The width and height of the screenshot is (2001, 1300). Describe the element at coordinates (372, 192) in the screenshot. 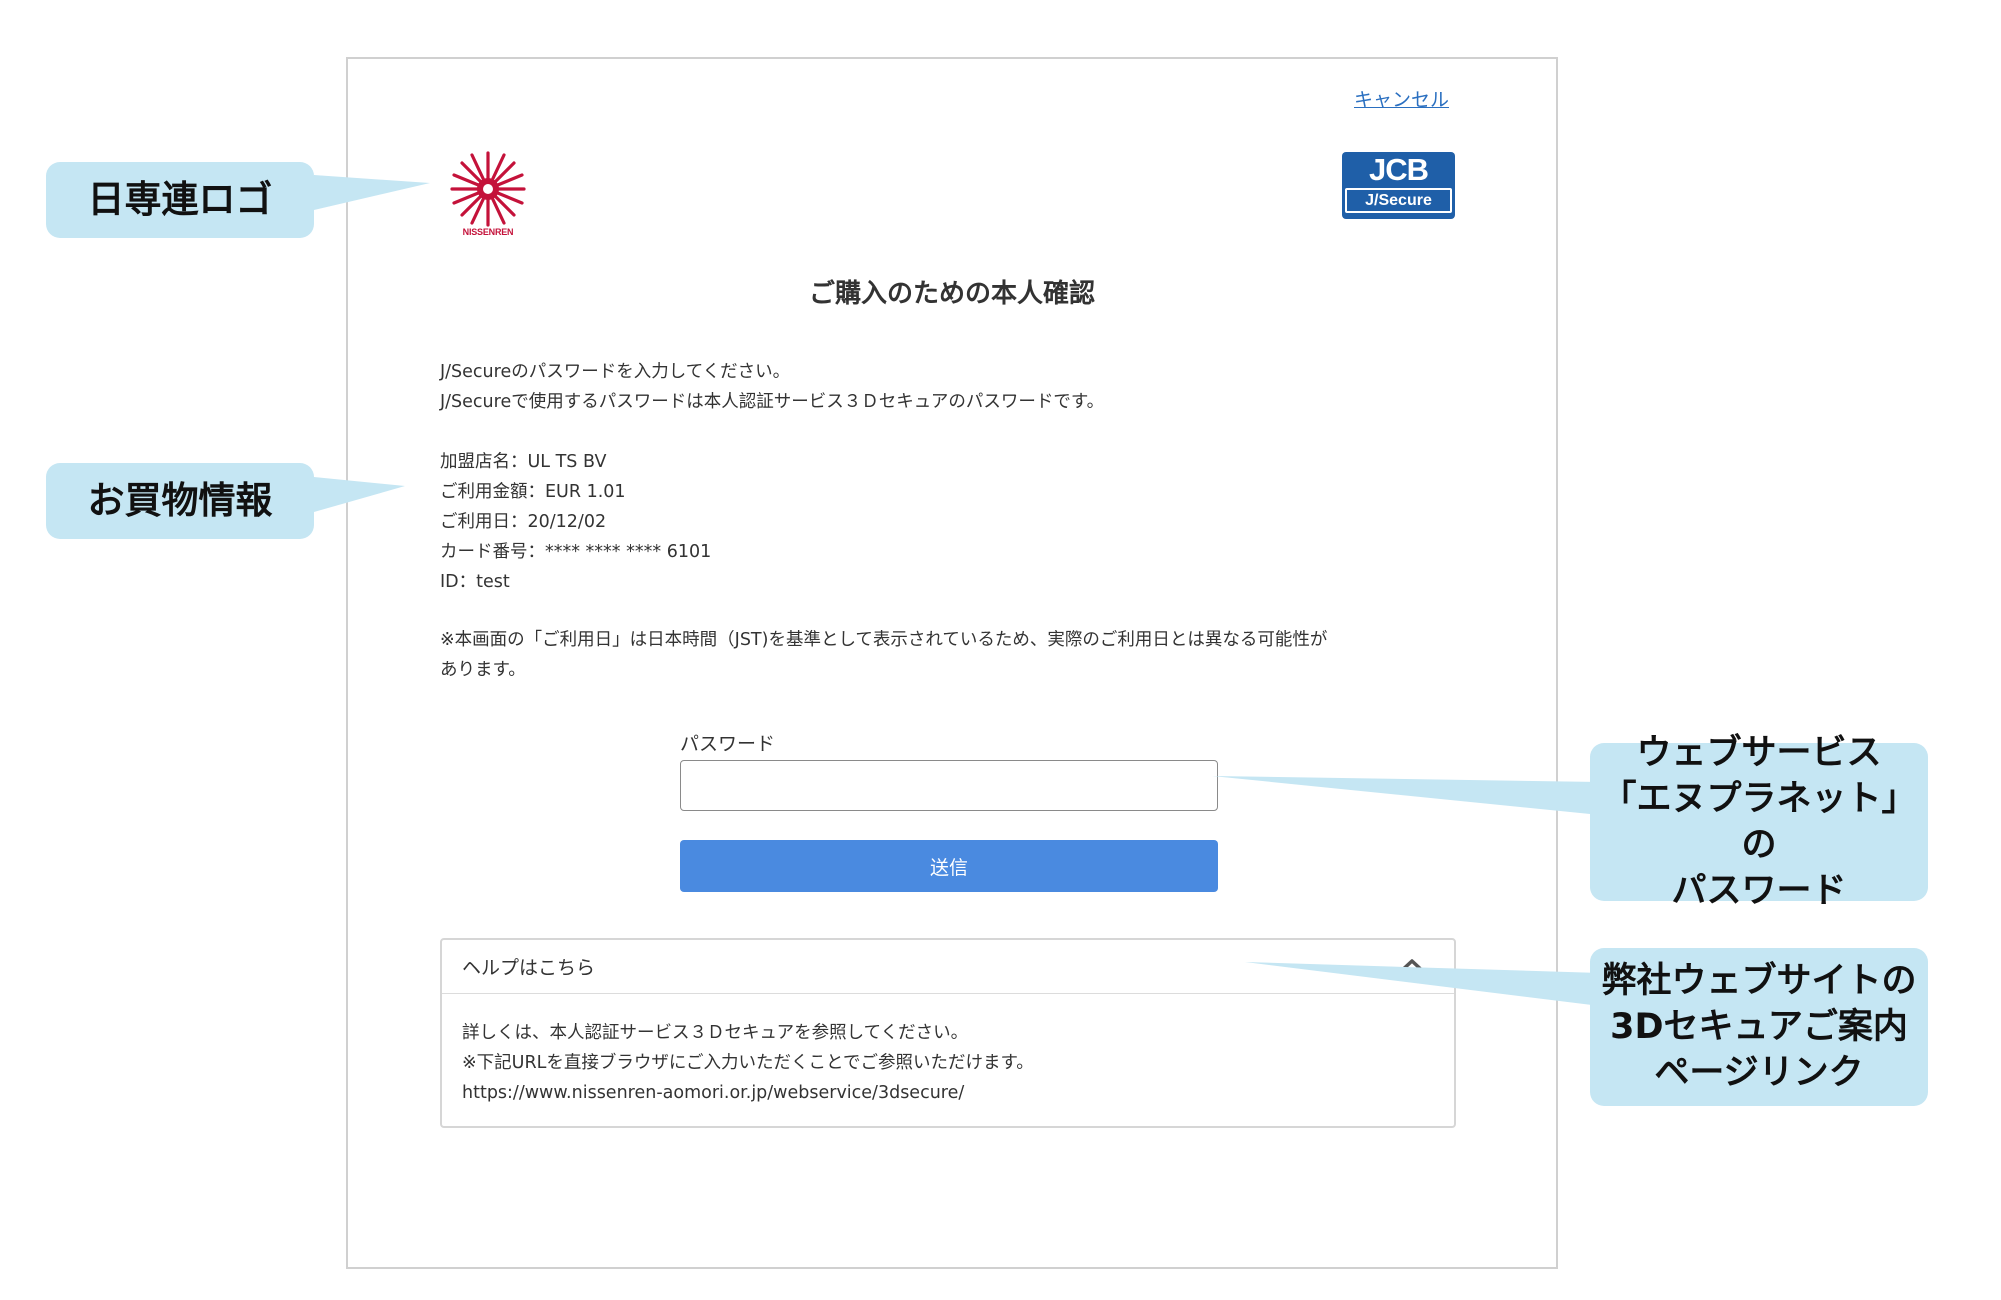

I see `pointer-logo` at that location.